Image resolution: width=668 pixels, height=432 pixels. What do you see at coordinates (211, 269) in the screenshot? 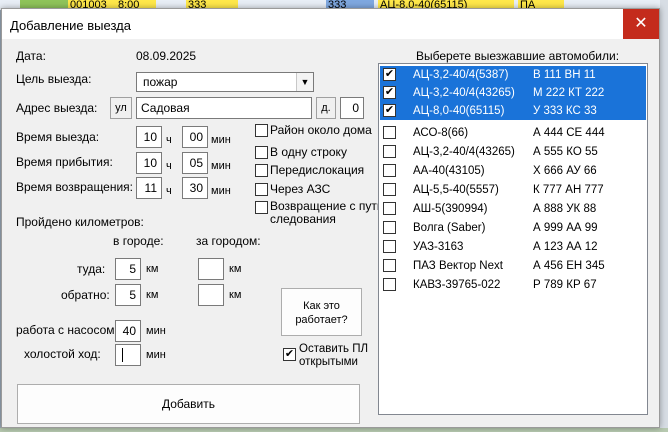
I see `km-there-outside-input` at bounding box center [211, 269].